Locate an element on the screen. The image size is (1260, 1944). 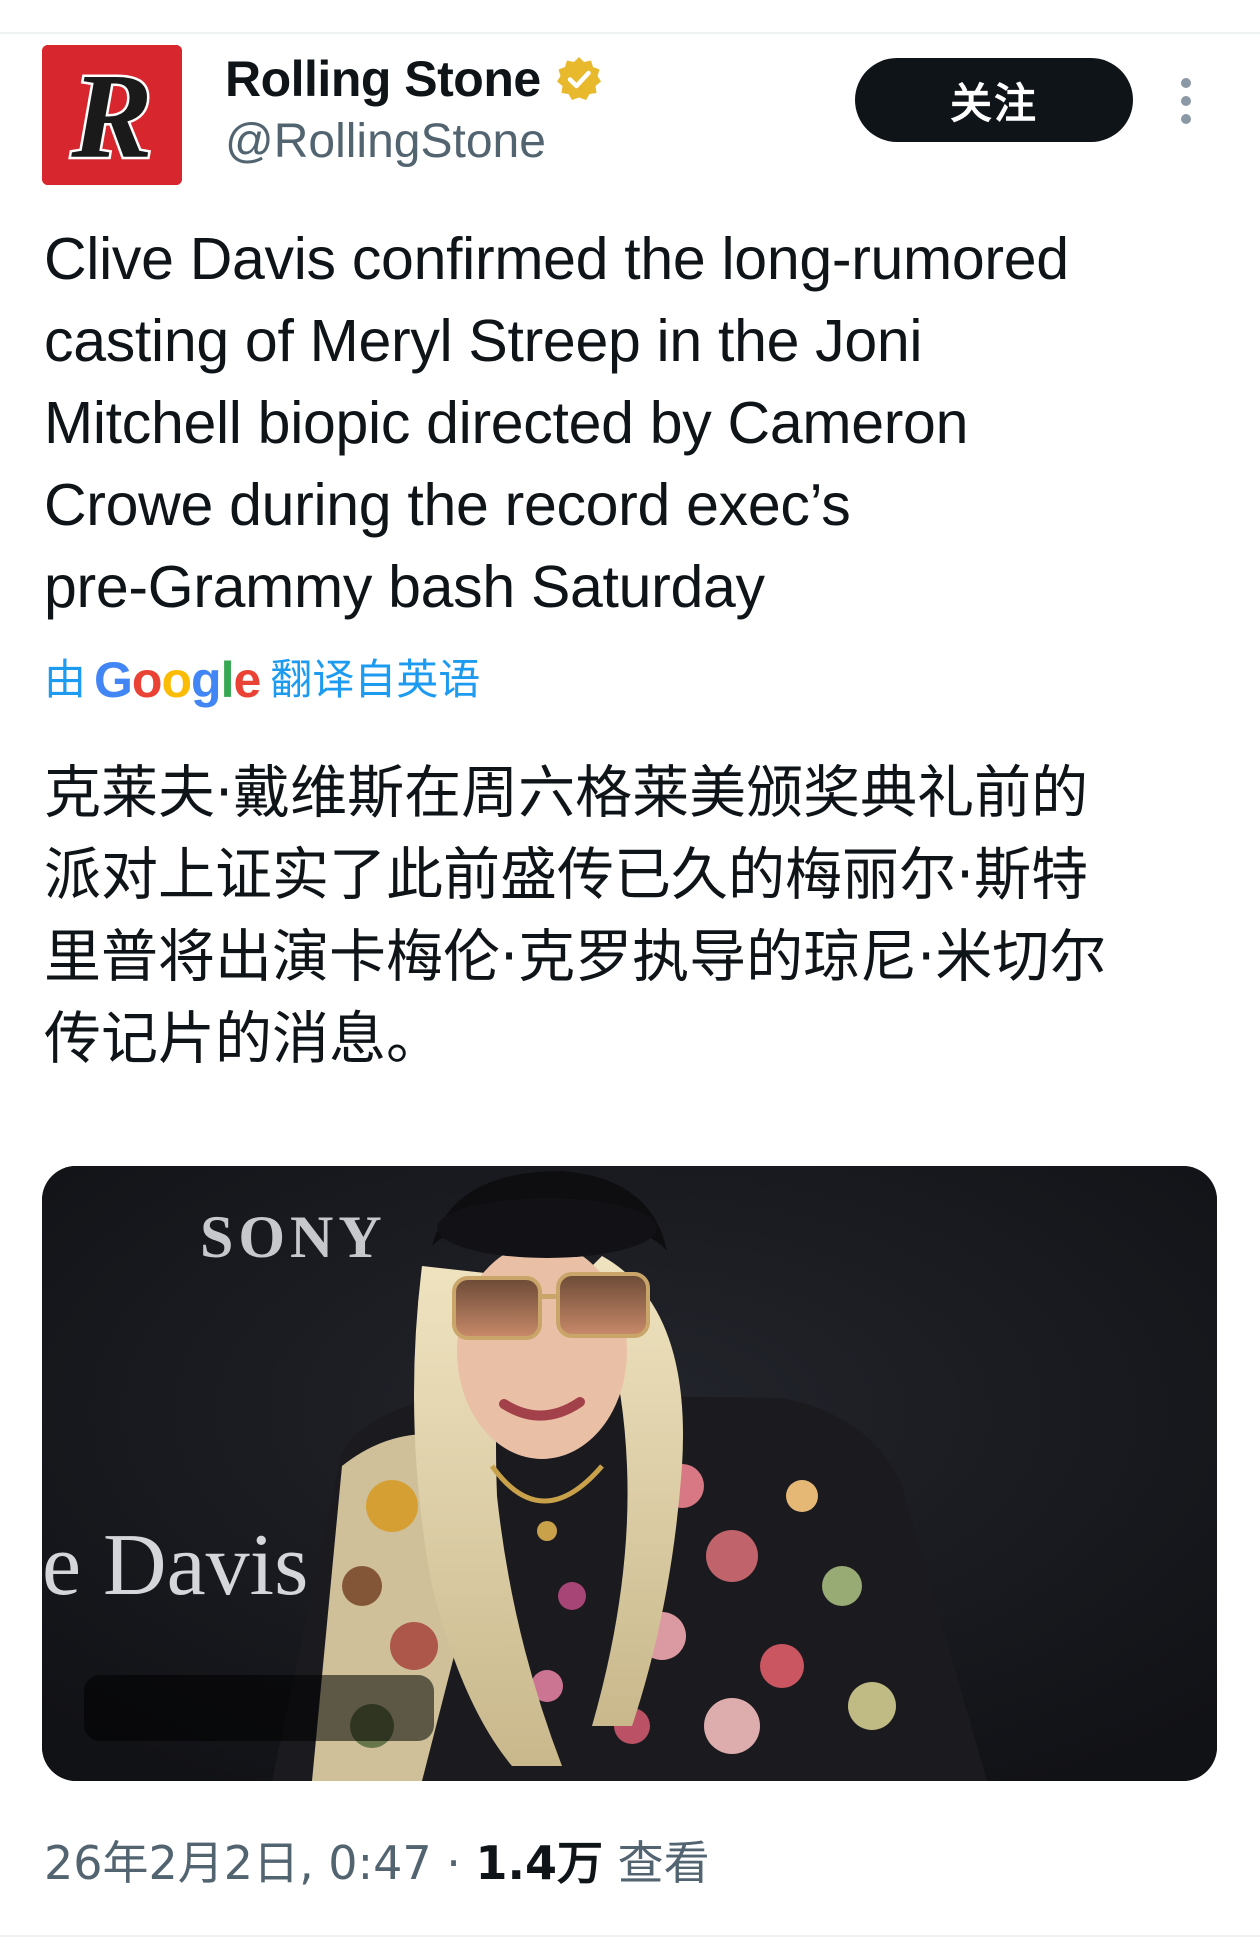
more-options-icon is located at coordinates (1186, 101).